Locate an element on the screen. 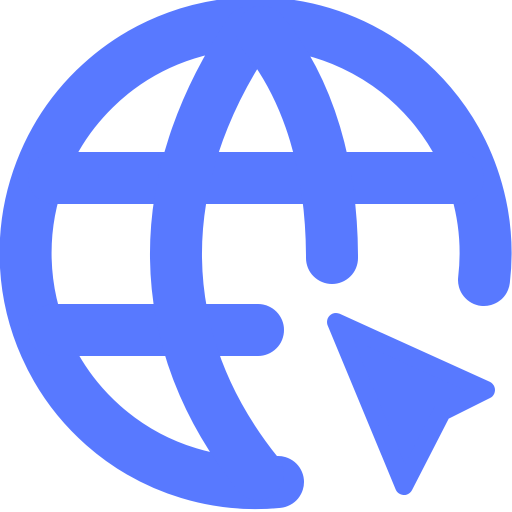 The width and height of the screenshot is (512, 512). cursor-arrow-icon is located at coordinates (411, 404).